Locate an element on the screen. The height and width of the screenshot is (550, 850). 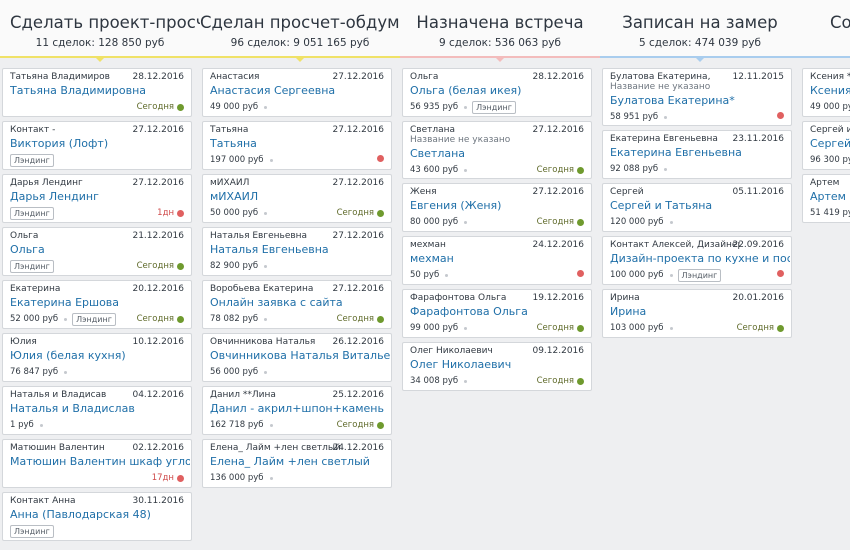
card-contact: Татьяна is located at coordinates (275, 130).